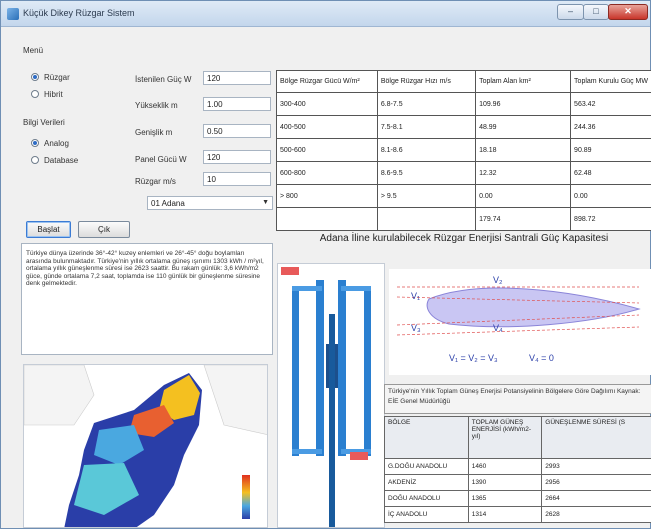 This screenshot has height=529, width=651. I want to click on blade-right, so click(367, 371).